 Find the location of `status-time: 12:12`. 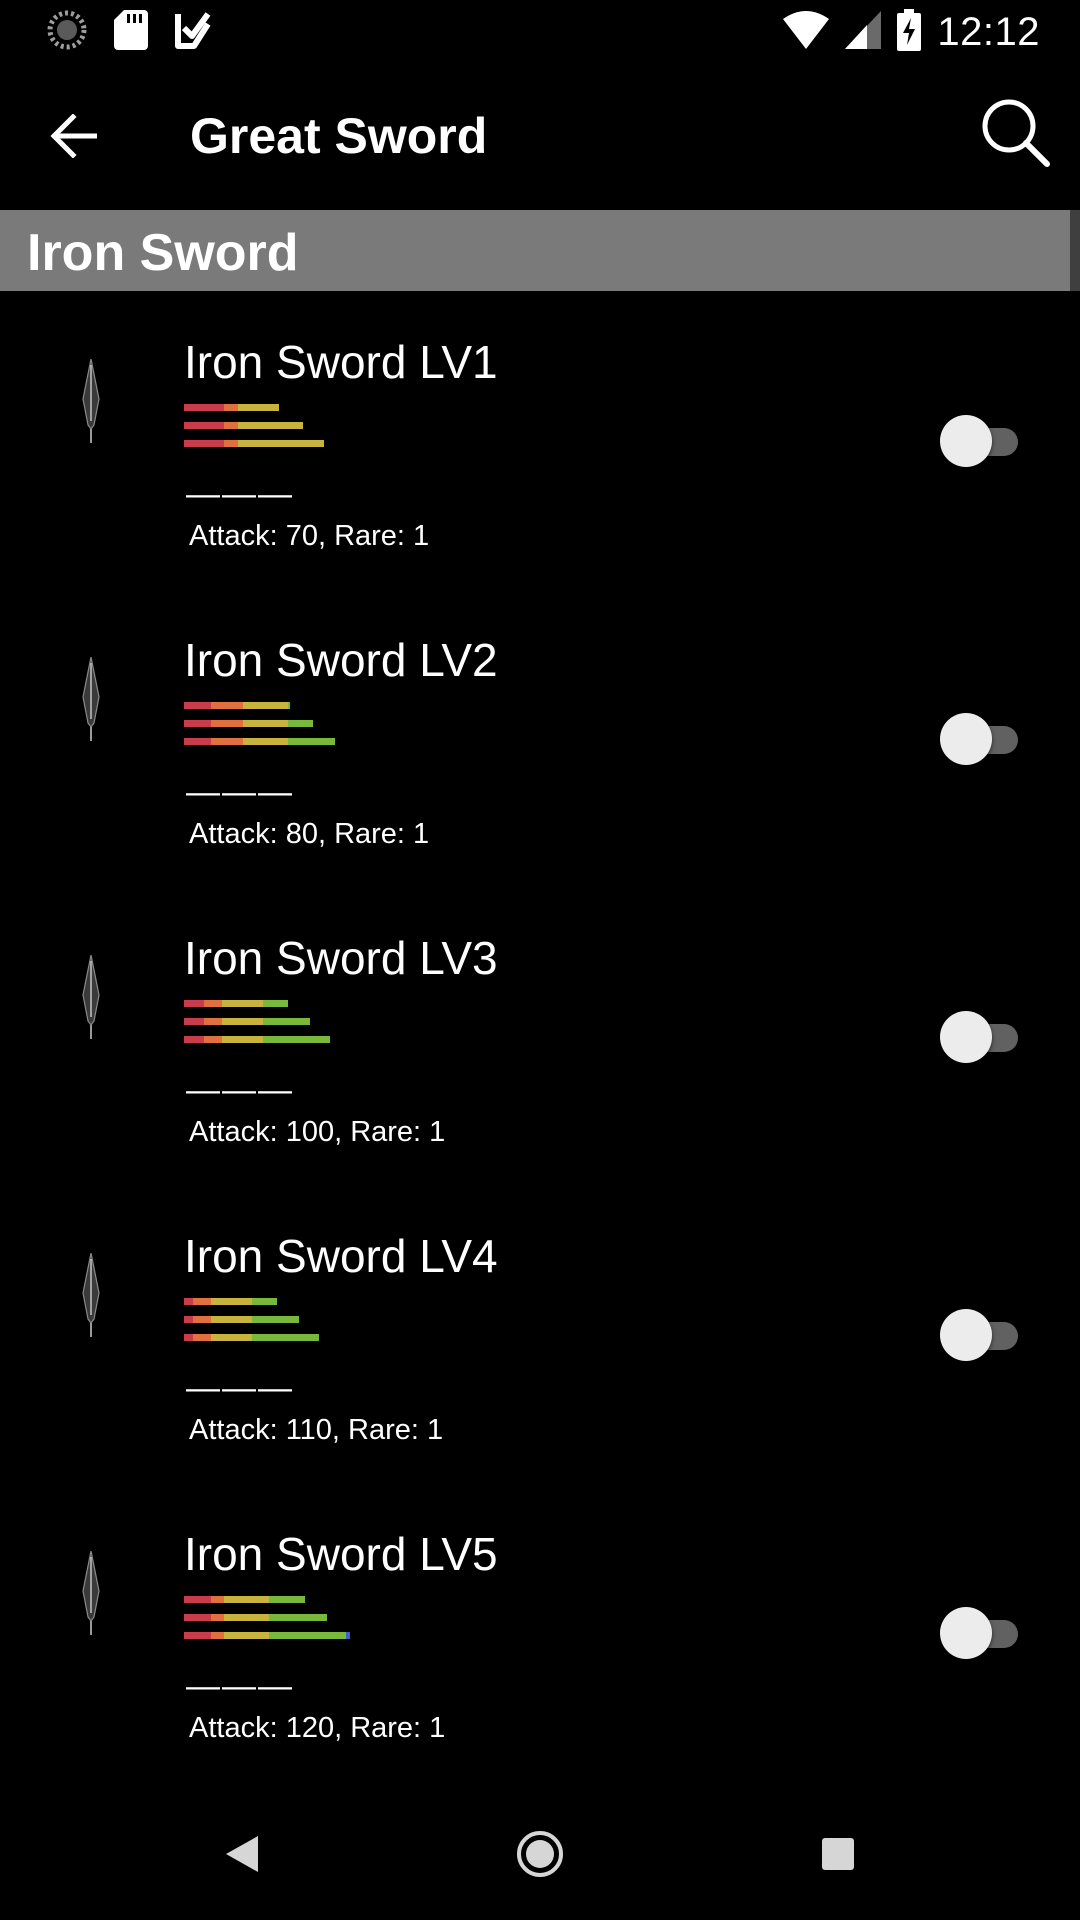

status-time: 12:12 is located at coordinates (988, 31).